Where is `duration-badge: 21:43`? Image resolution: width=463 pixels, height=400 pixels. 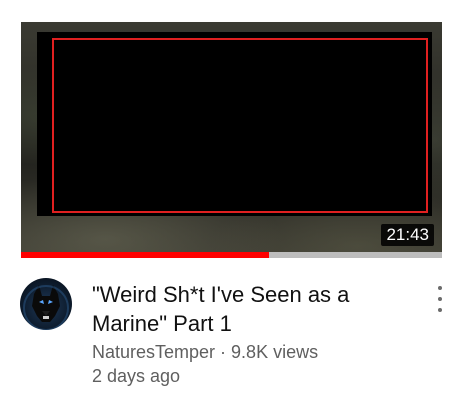 duration-badge: 21:43 is located at coordinates (407, 235).